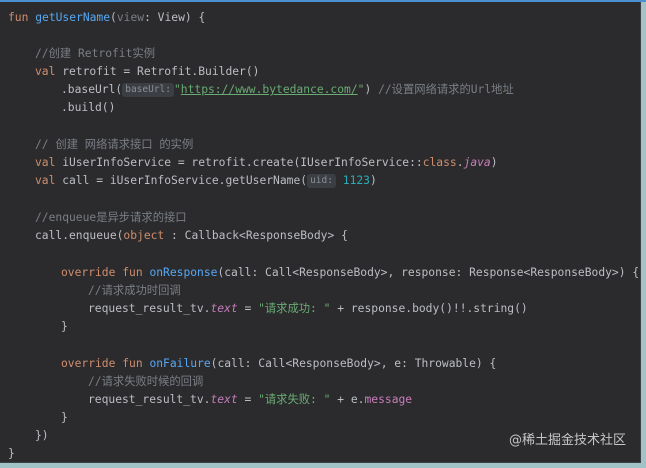 This screenshot has width=646, height=468. I want to click on code-line-5: .build(), so click(88, 107).